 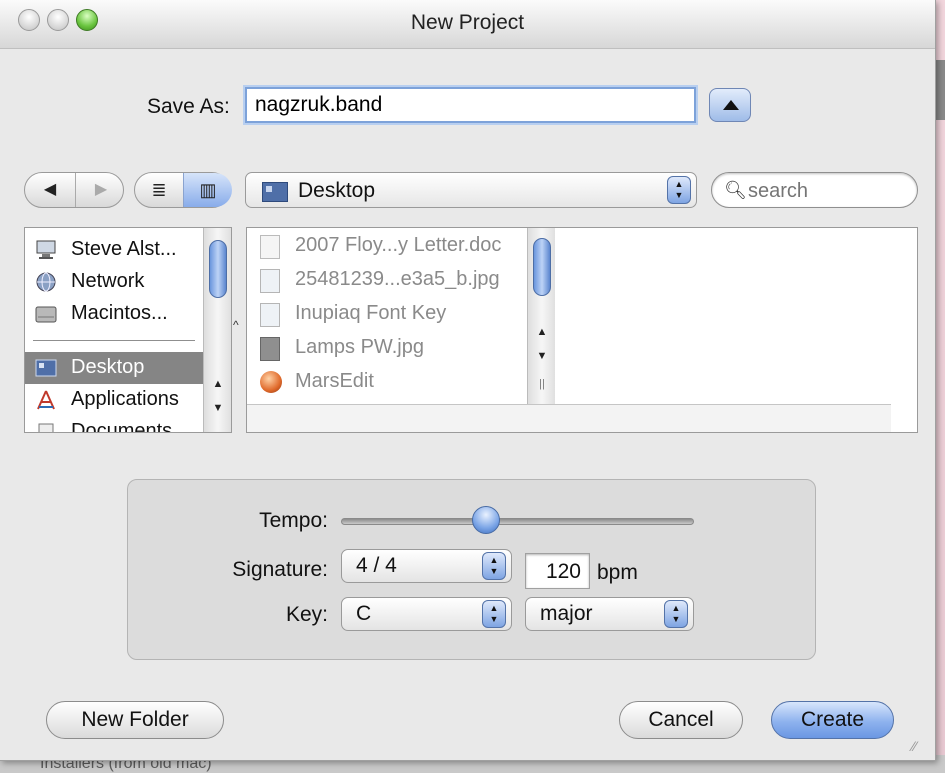 What do you see at coordinates (46, 250) in the screenshot?
I see `computer-icon` at bounding box center [46, 250].